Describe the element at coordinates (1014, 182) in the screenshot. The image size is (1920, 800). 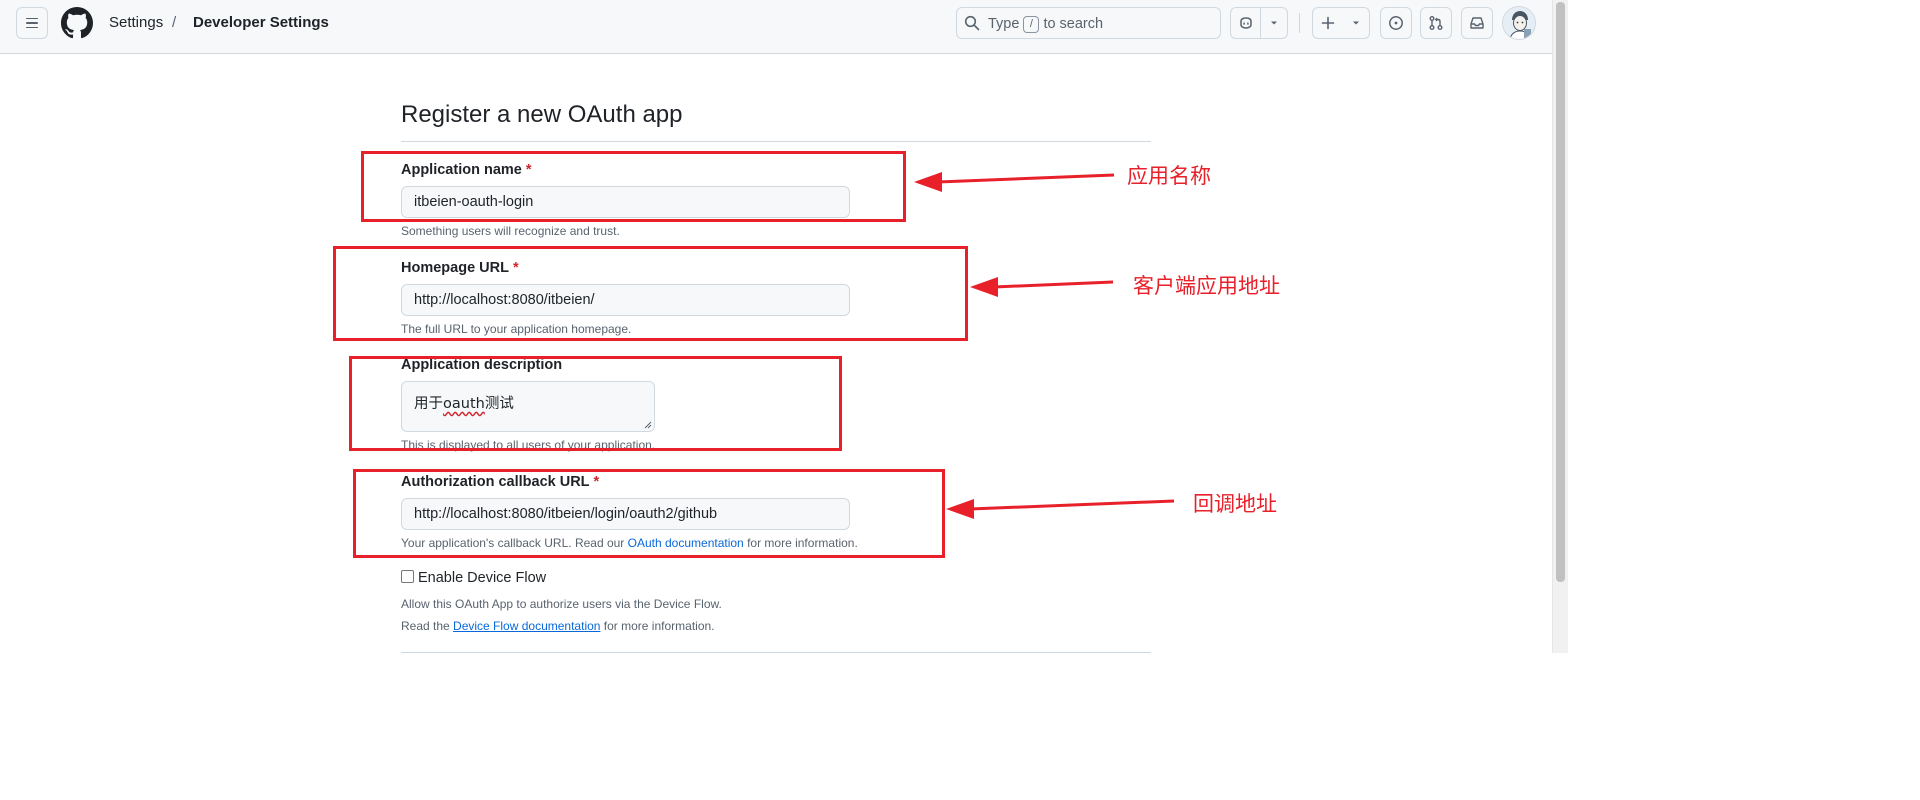
I see `annotation-arrow-app-name` at that location.